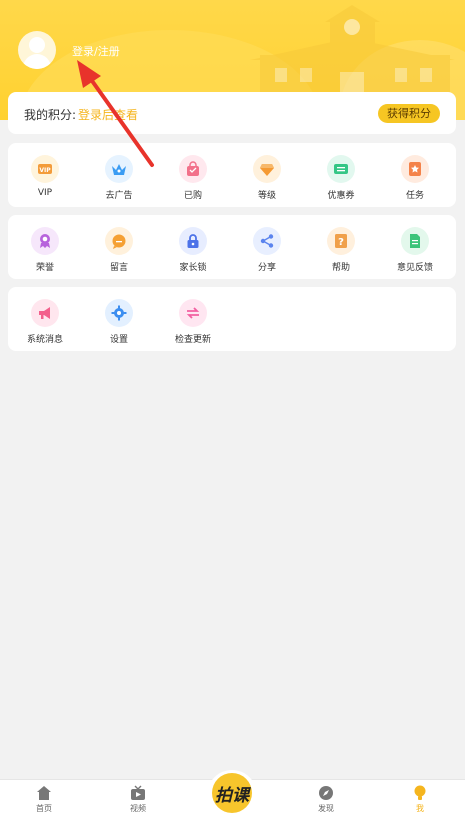  I want to click on nav-me: 我, so click(420, 798).